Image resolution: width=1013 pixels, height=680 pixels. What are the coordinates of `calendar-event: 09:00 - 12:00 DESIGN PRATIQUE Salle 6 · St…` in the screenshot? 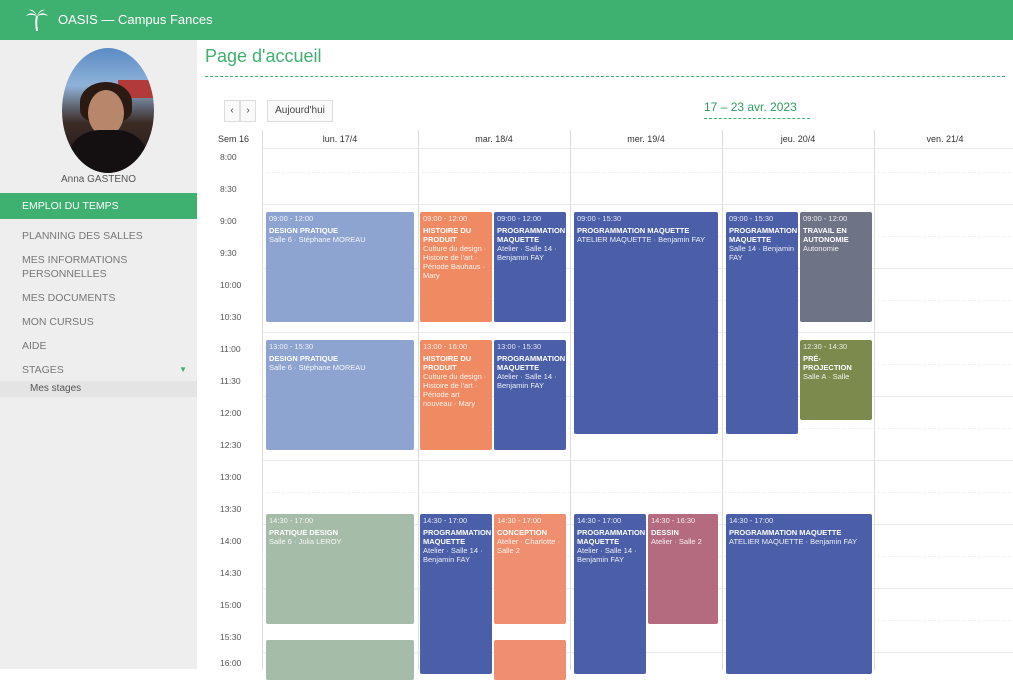 It's located at (340, 267).